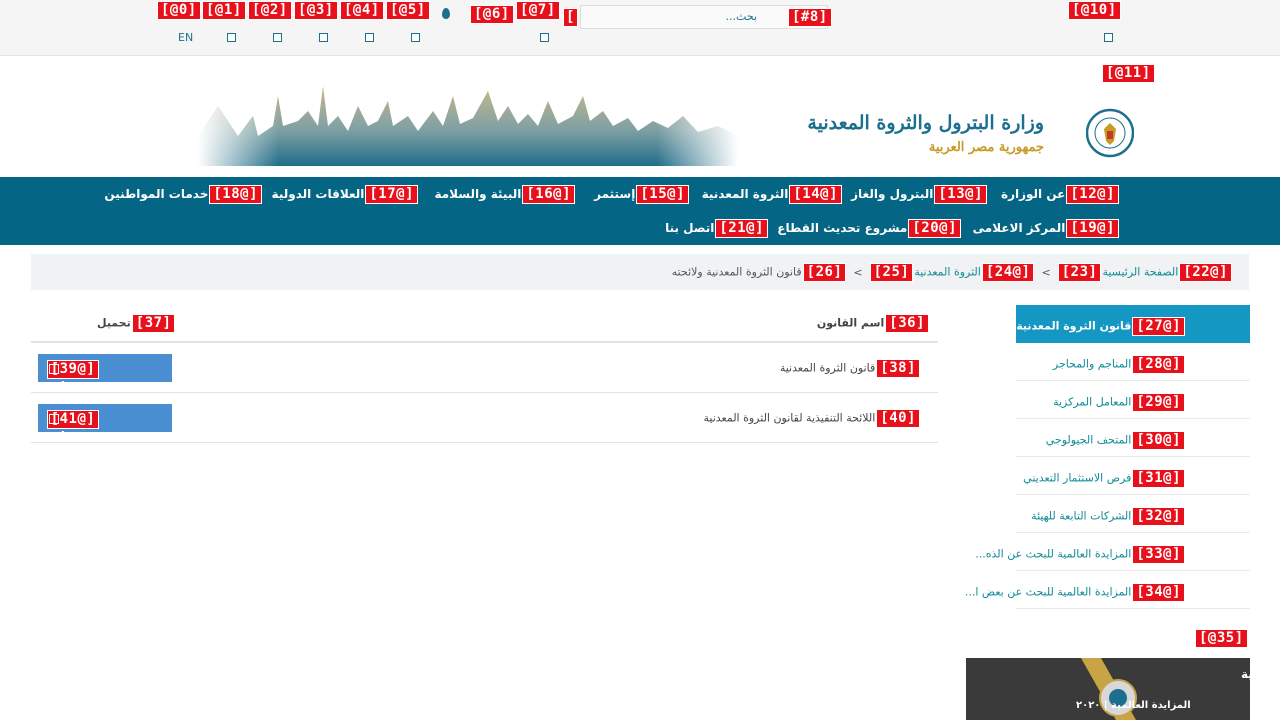  What do you see at coordinates (1060, 194) in the screenshot?
I see `nav-about: [@12]عن الوزارة` at bounding box center [1060, 194].